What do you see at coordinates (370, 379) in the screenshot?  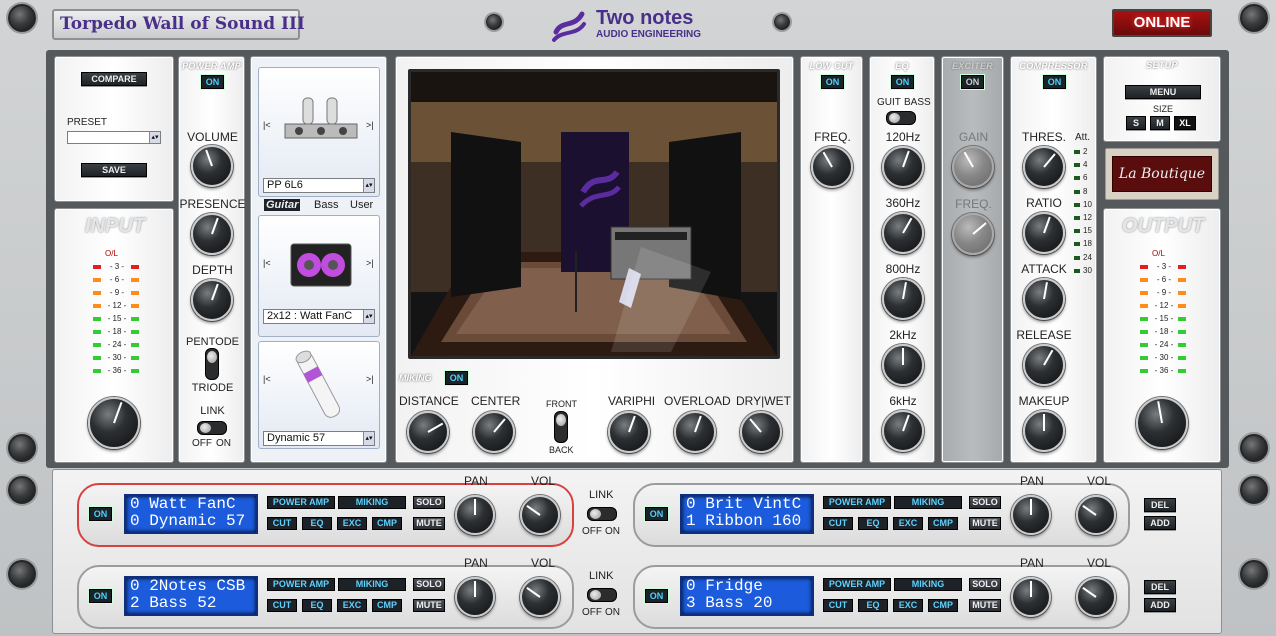 I see `mic-next-button: >|` at bounding box center [370, 379].